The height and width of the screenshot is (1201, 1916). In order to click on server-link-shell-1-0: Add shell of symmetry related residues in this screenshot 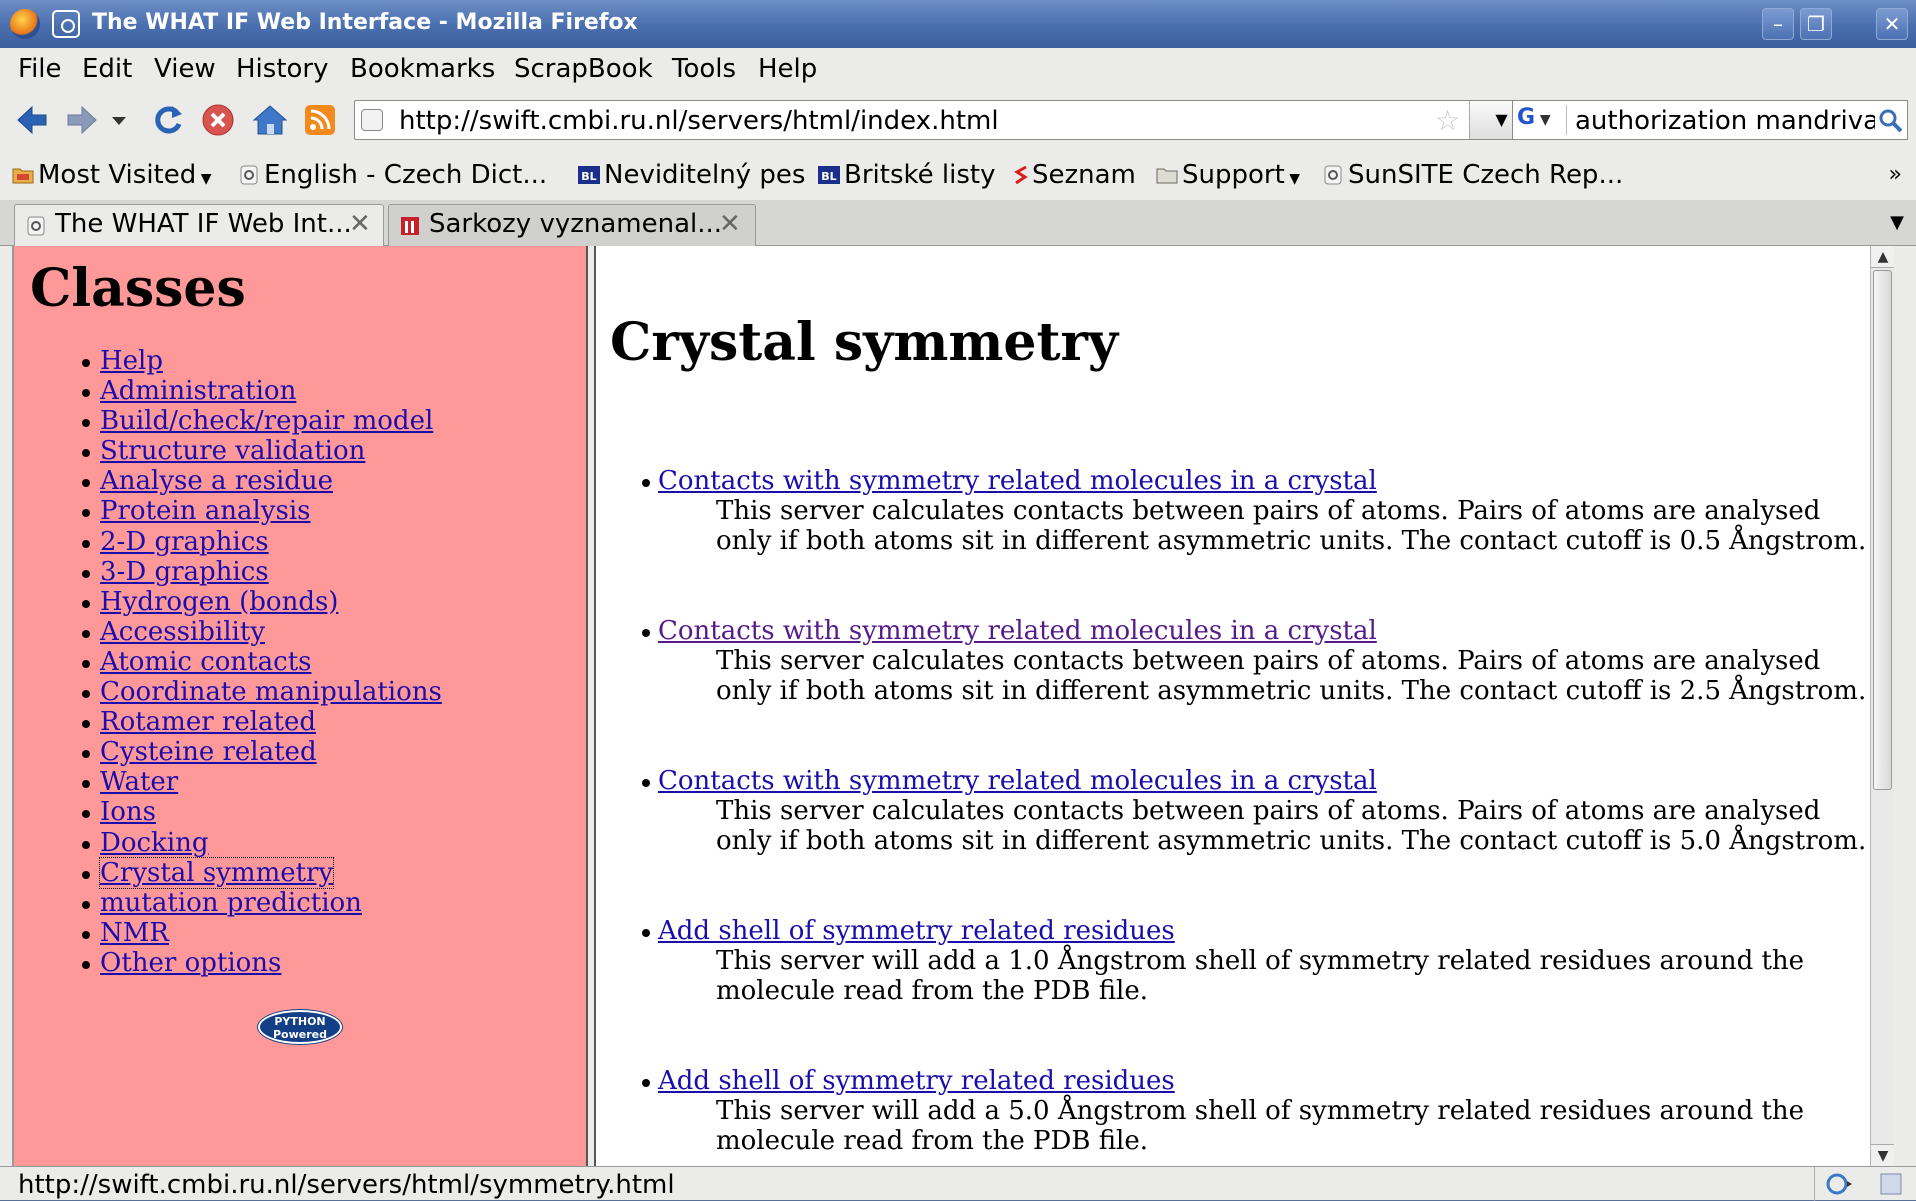, I will do `click(916, 931)`.